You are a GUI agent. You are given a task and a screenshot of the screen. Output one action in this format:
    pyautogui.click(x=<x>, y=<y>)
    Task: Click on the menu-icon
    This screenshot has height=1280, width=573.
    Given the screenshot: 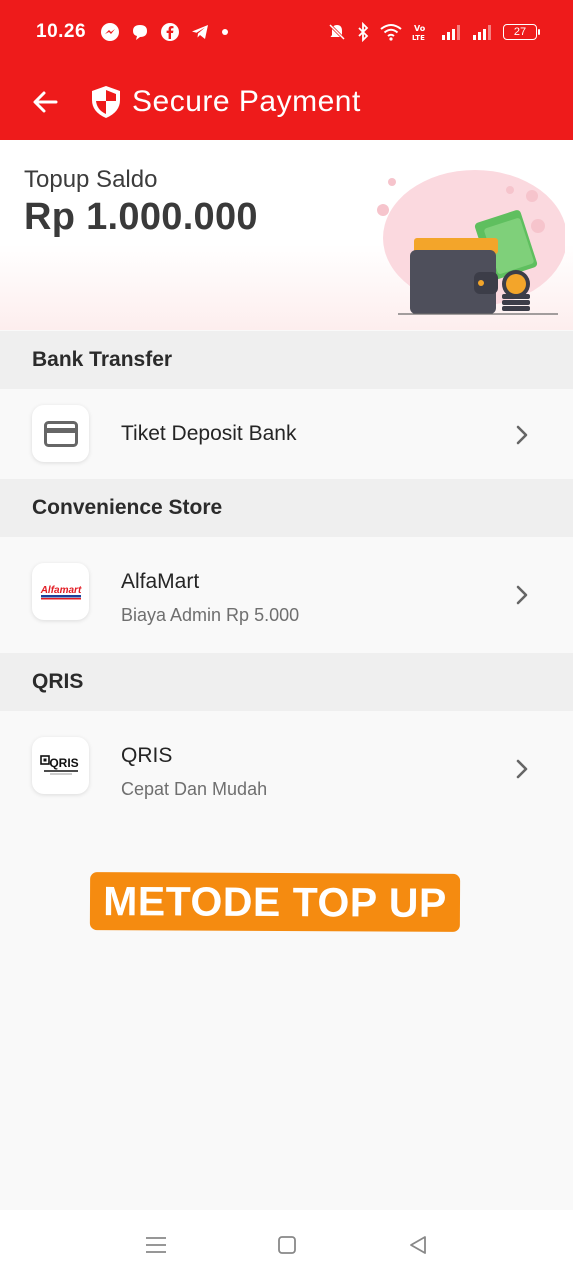 What is the action you would take?
    pyautogui.click(x=156, y=1245)
    